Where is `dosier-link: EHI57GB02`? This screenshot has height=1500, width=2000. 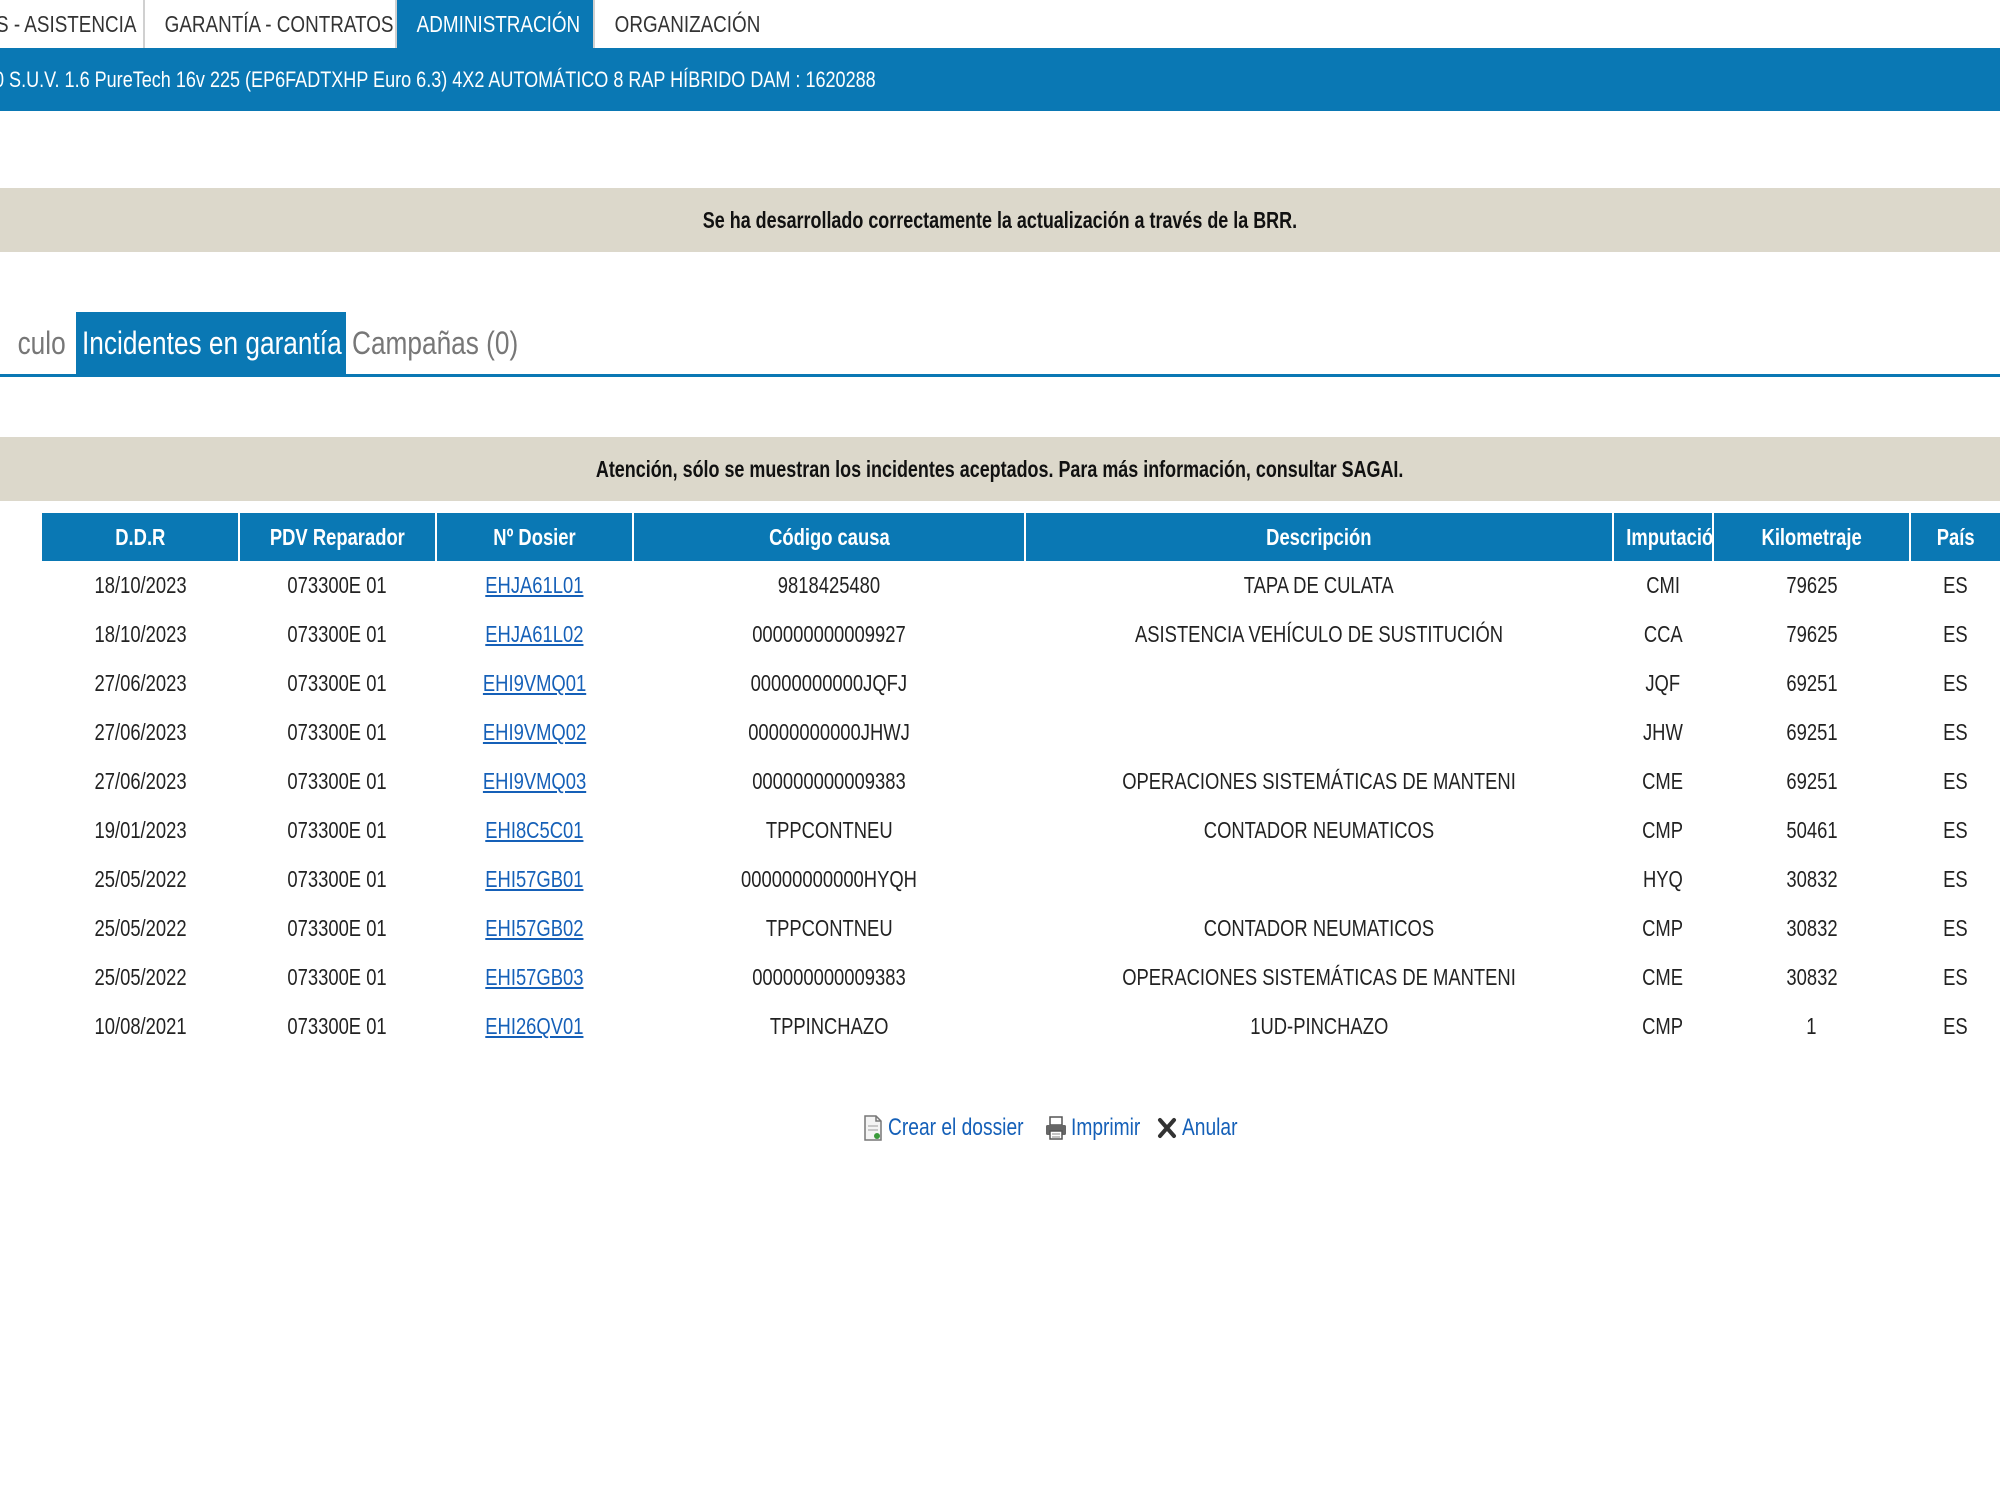 dosier-link: EHI57GB02 is located at coordinates (534, 928).